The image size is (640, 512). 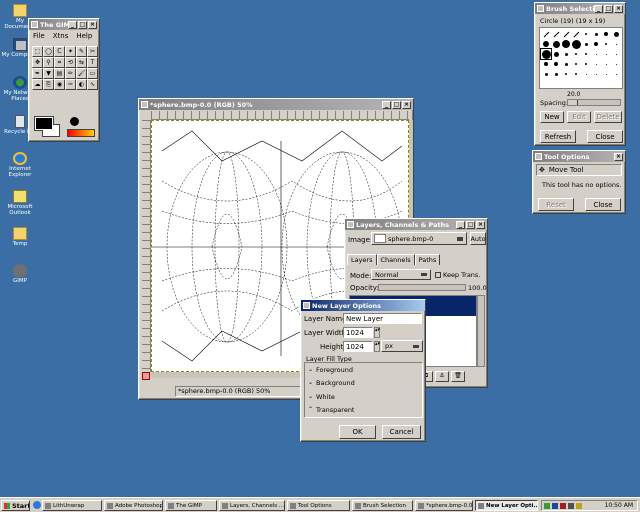 I want to click on bucket-fill-tool-icon: ▼, so click(x=48, y=73).